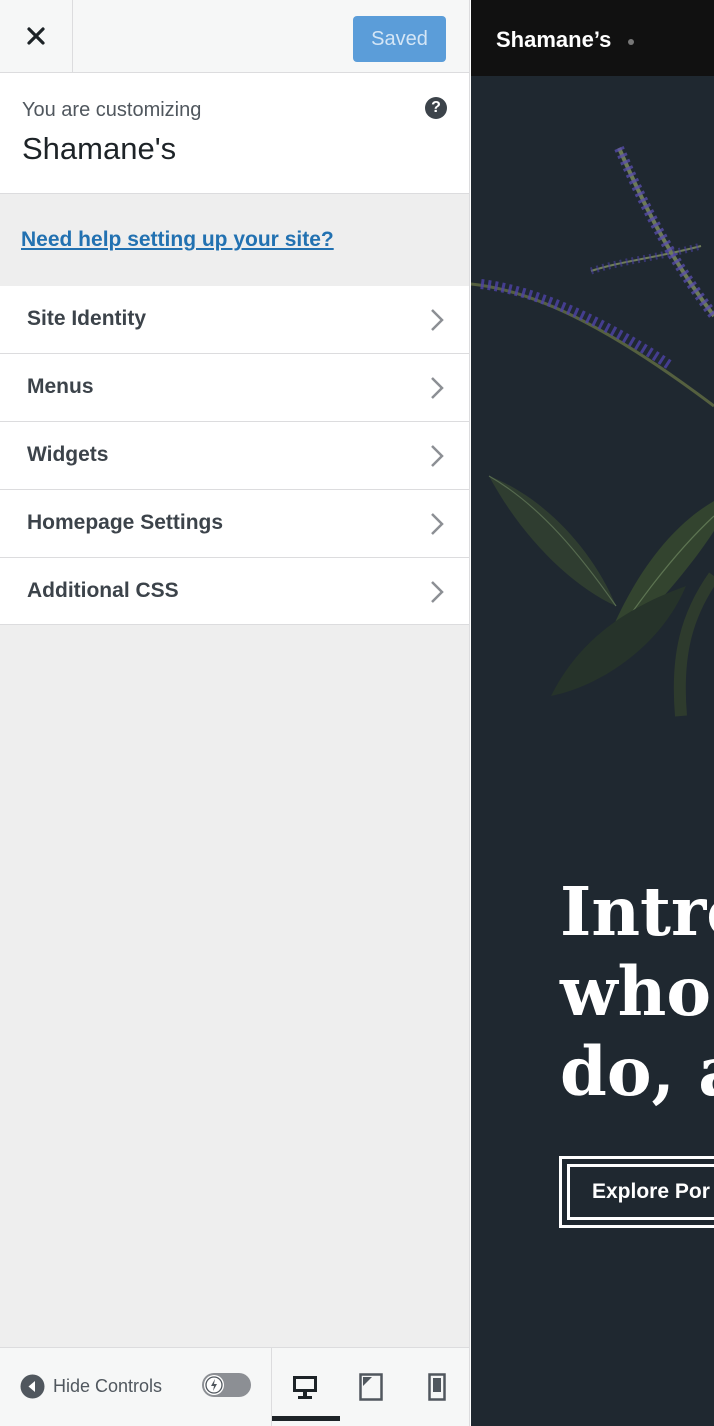 This screenshot has width=714, height=1426. Describe the element at coordinates (99, 148) in the screenshot. I see `site-title: Shamane's` at that location.